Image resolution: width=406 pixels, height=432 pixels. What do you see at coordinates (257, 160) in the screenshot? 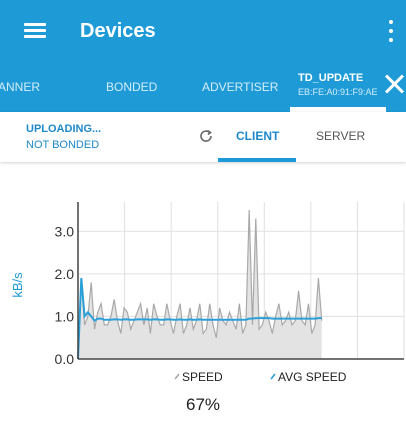
I see `client-tab-indicator` at bounding box center [257, 160].